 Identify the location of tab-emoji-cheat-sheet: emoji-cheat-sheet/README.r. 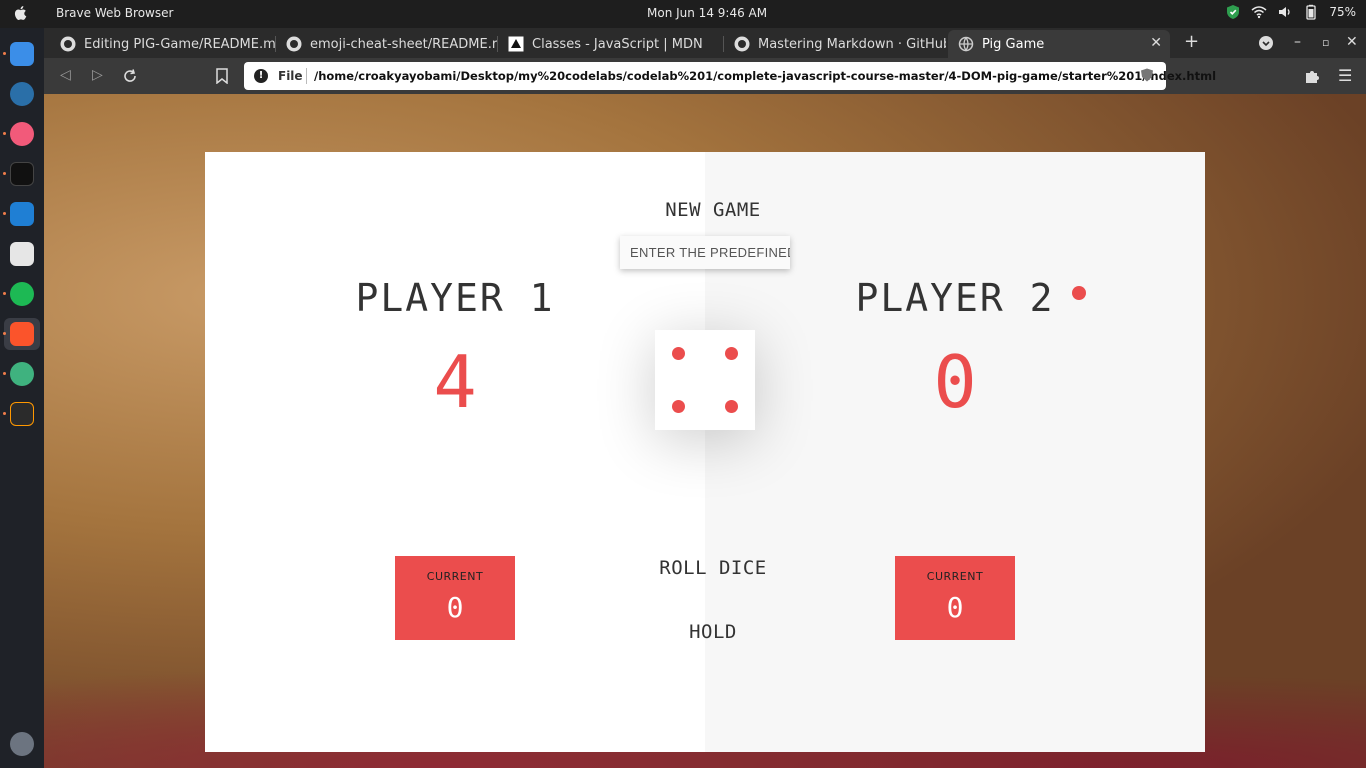
(387, 44).